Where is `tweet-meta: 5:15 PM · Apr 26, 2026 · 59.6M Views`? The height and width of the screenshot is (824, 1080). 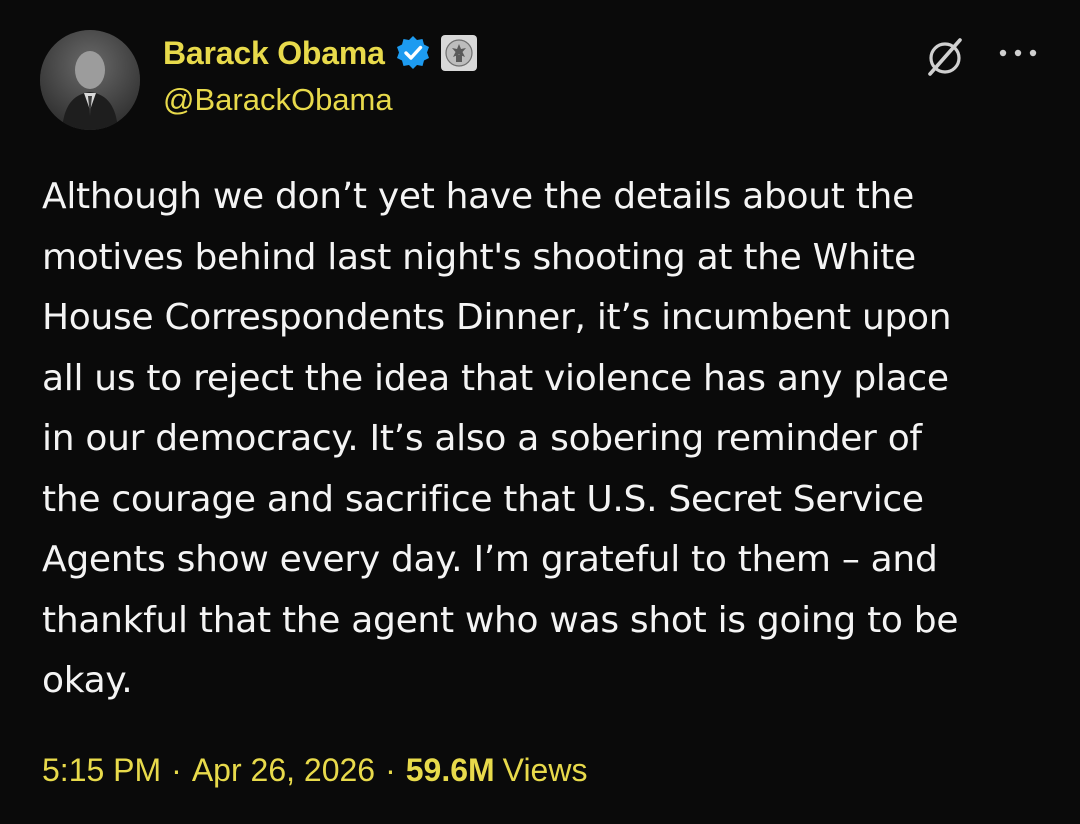
tweet-meta: 5:15 PM · Apr 26, 2026 · 59.6M Views is located at coordinates (314, 770).